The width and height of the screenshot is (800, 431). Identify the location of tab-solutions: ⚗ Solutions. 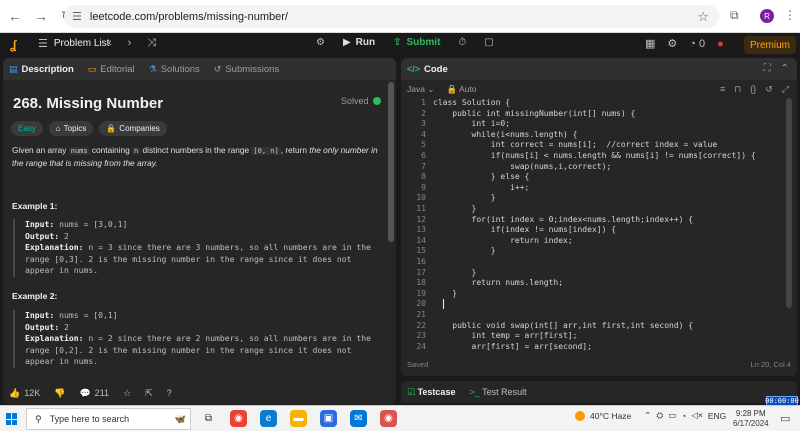
(174, 69).